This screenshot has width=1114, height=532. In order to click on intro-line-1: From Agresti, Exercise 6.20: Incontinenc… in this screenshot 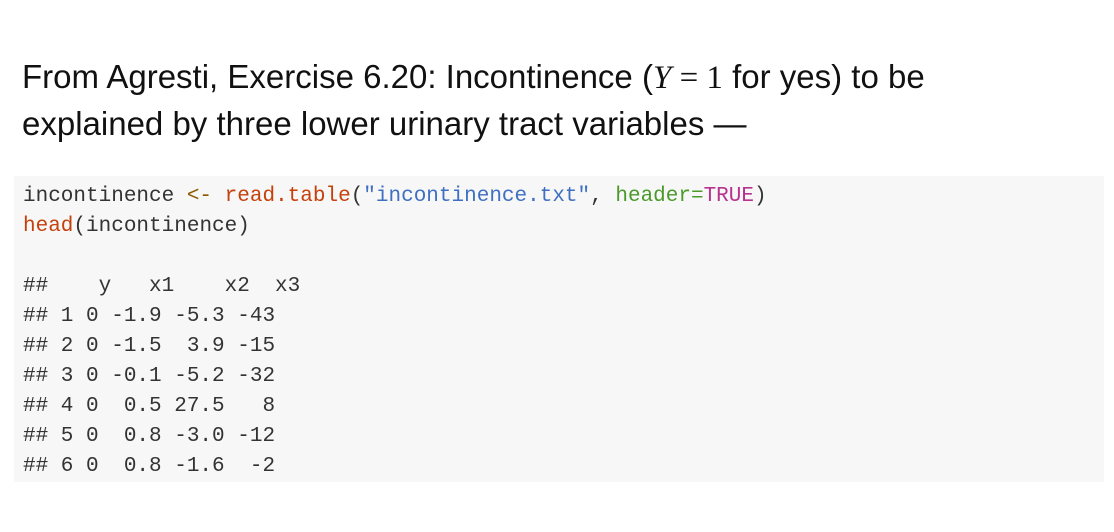, I will do `click(552, 77)`.